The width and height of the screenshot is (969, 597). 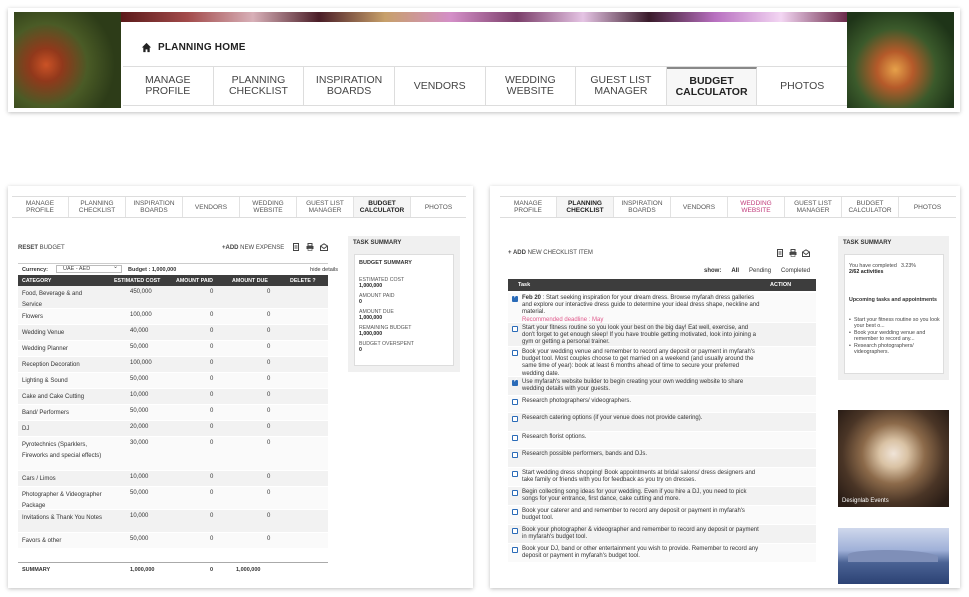 What do you see at coordinates (89, 268) in the screenshot?
I see `currency-select: UAE - AED` at bounding box center [89, 268].